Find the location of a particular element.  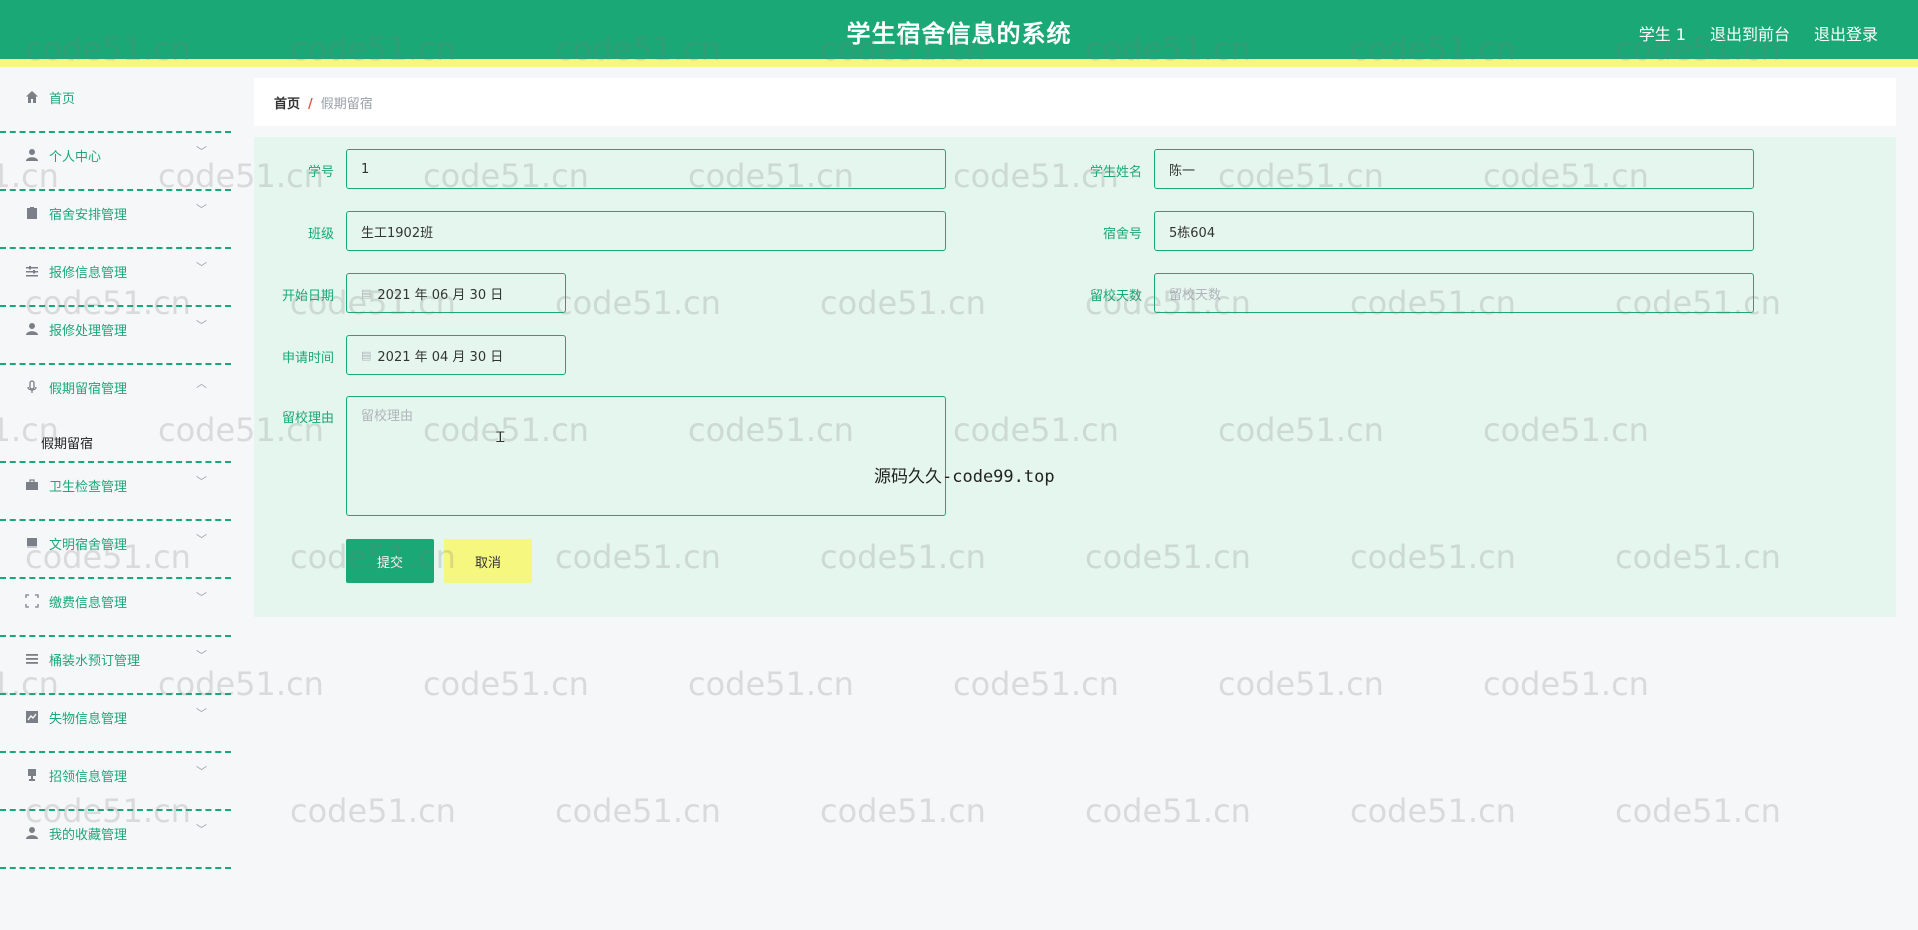

chart-icon is located at coordinates (32, 717).